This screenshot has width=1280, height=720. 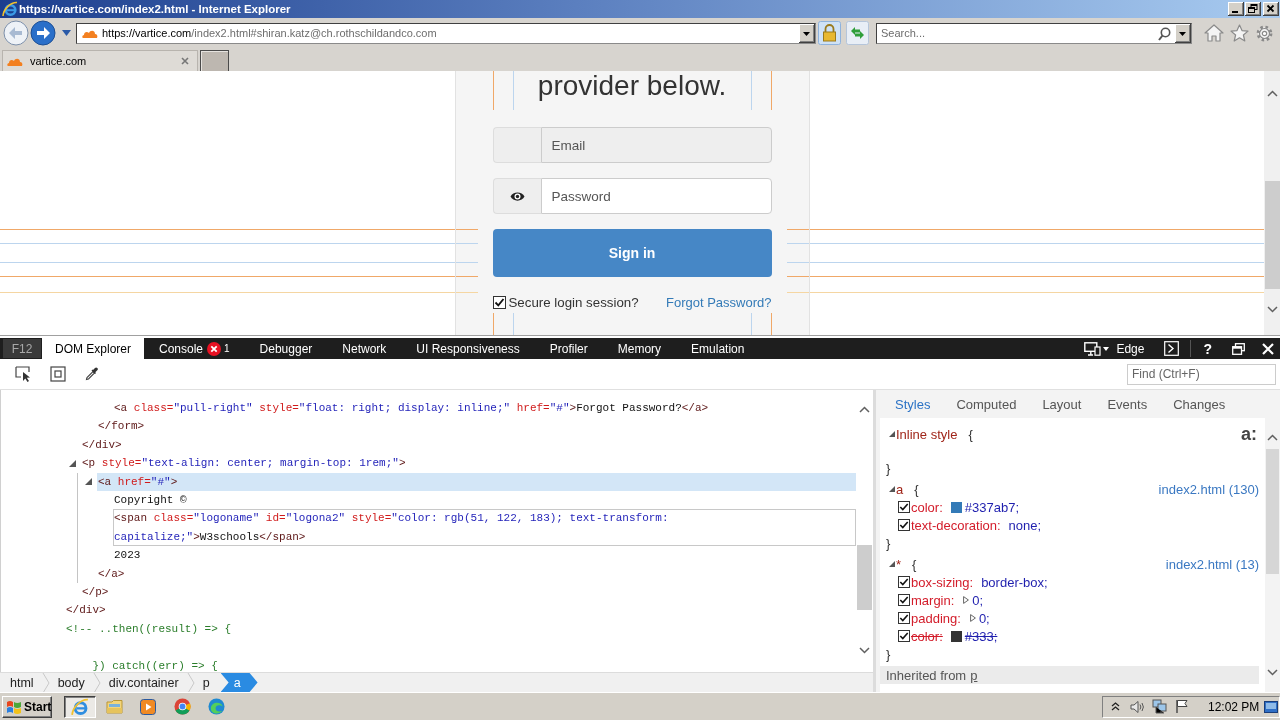 I want to click on breadcrumb-item: p, so click(x=206, y=682).